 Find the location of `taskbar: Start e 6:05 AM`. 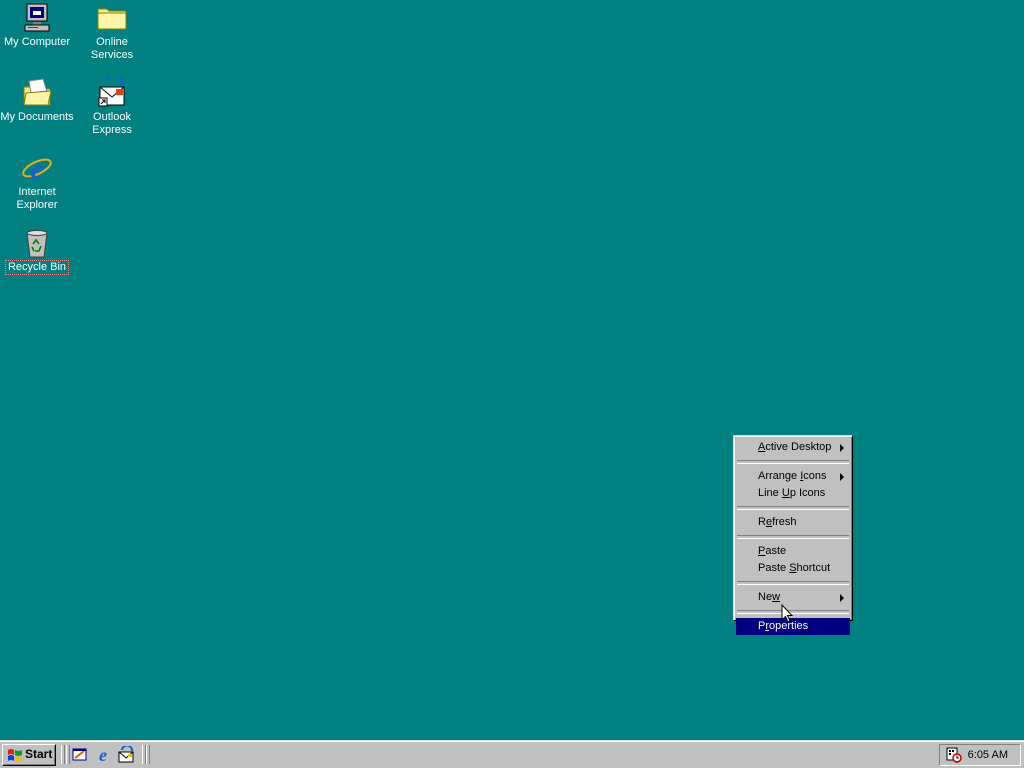

taskbar: Start e 6:05 AM is located at coordinates (512, 754).